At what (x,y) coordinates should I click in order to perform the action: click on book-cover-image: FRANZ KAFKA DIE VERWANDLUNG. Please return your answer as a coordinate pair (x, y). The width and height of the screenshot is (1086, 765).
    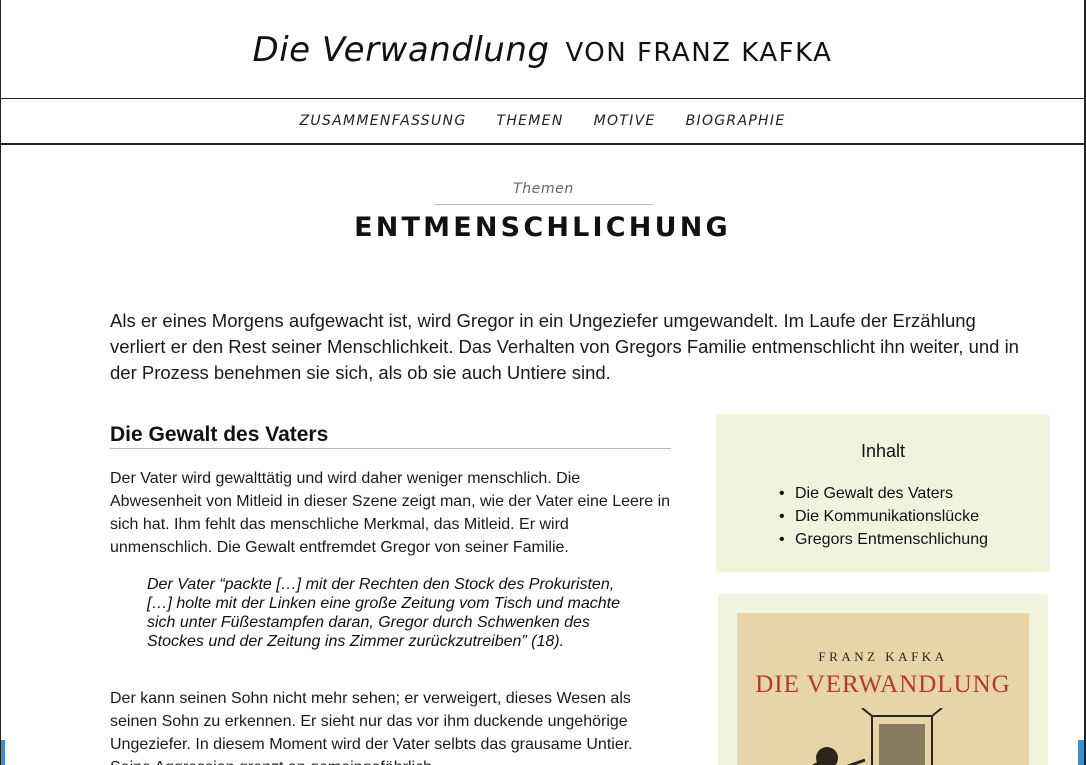
    Looking at the image, I should click on (883, 689).